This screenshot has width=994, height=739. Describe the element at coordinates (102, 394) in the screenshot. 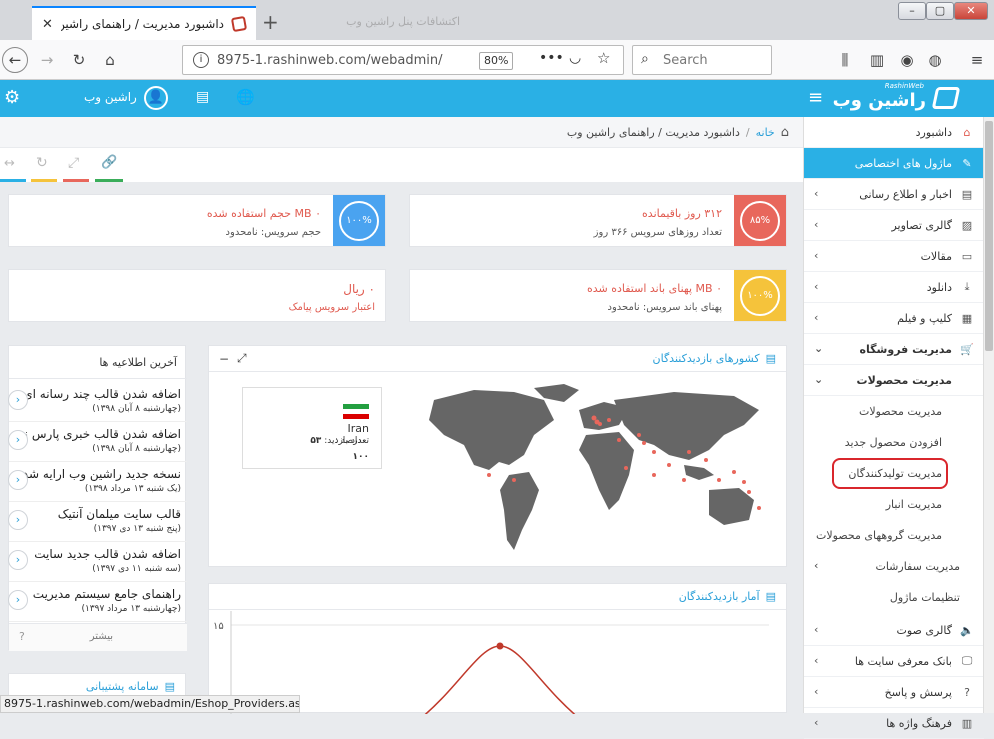

I see `news-headline: اضافه شدن قالب چند رسانه ای` at that location.